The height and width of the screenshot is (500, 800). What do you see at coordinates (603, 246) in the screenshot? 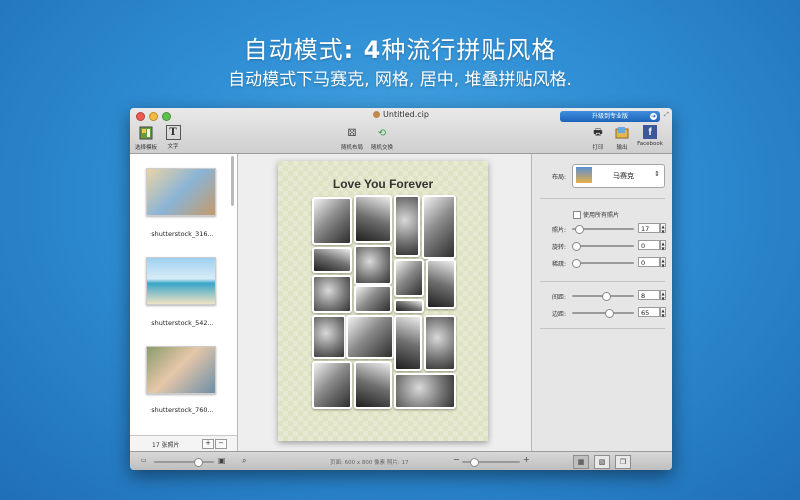
I see `rotate-slider` at bounding box center [603, 246].